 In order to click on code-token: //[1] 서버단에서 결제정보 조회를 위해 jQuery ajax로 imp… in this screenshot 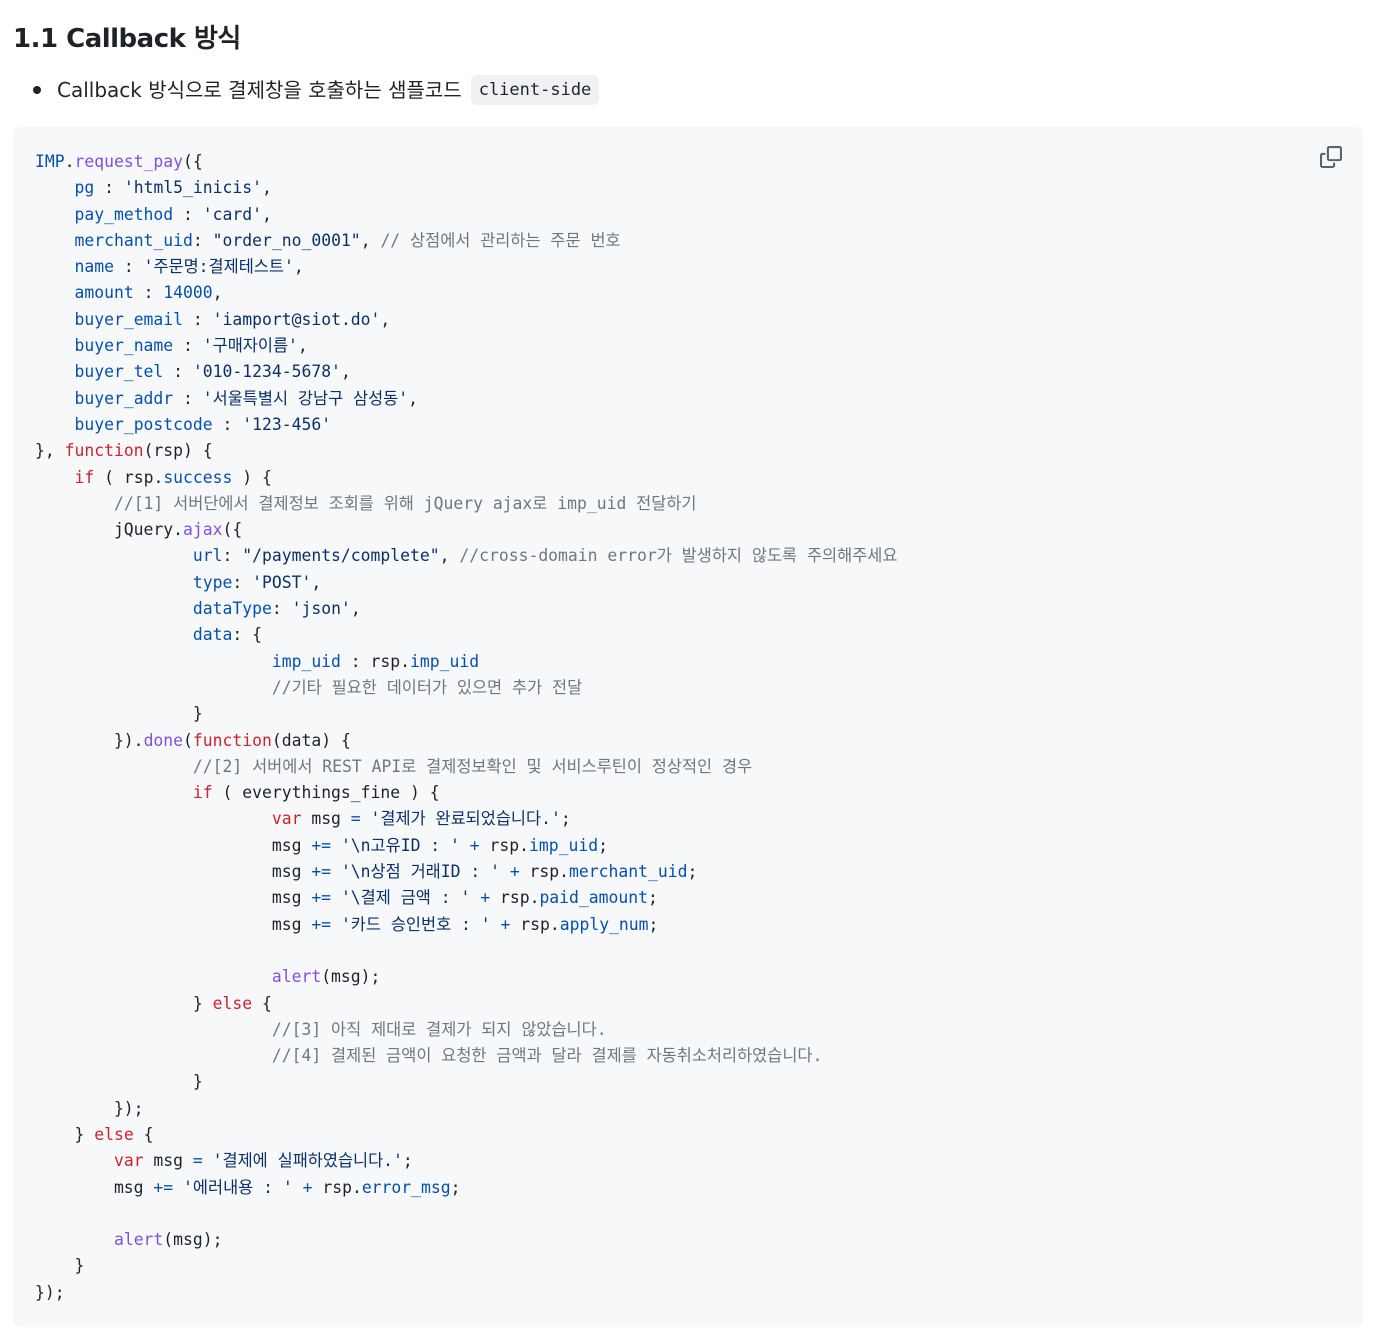, I will do `click(405, 503)`.